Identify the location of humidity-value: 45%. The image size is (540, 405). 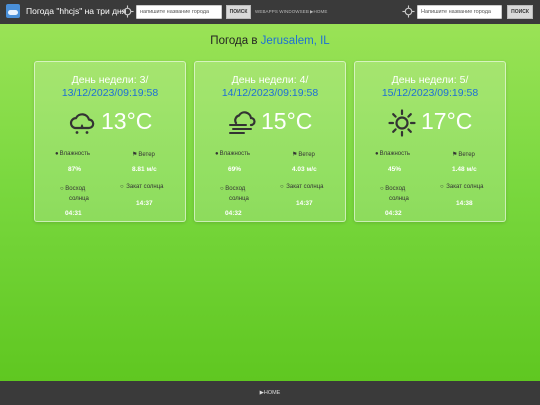
(395, 169).